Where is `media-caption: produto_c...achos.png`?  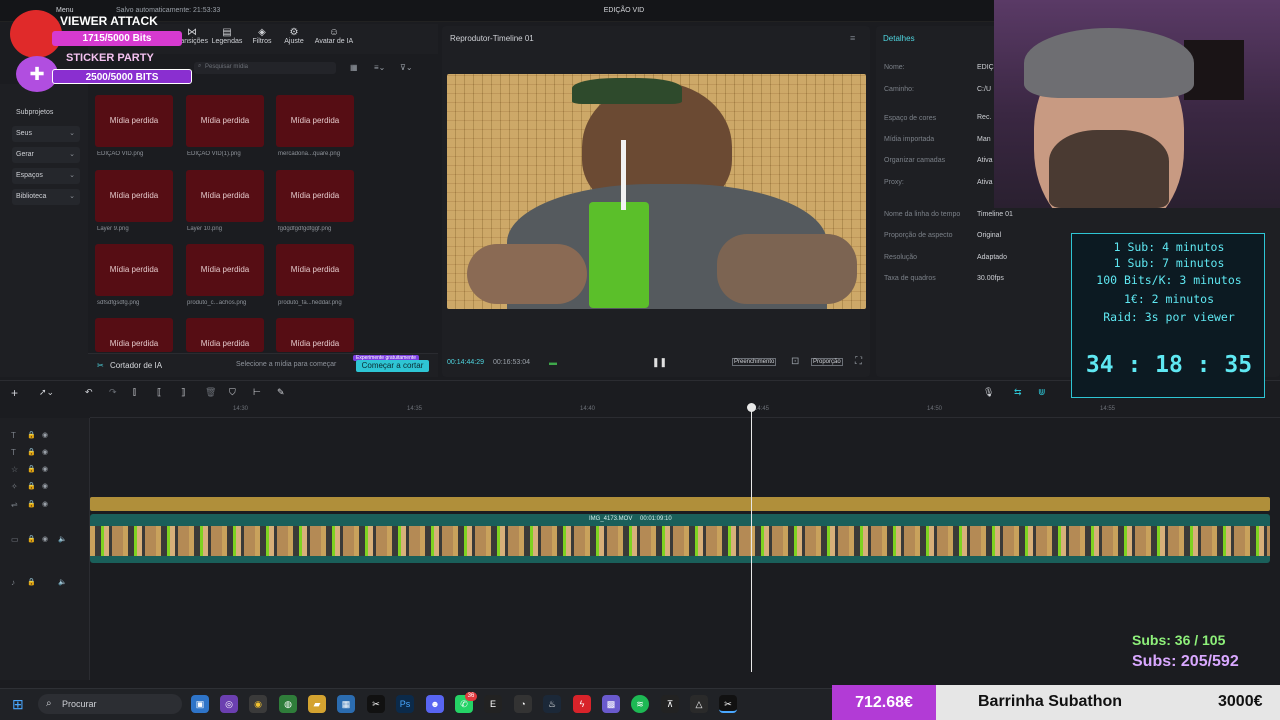
media-caption: produto_c...achos.png is located at coordinates (217, 303).